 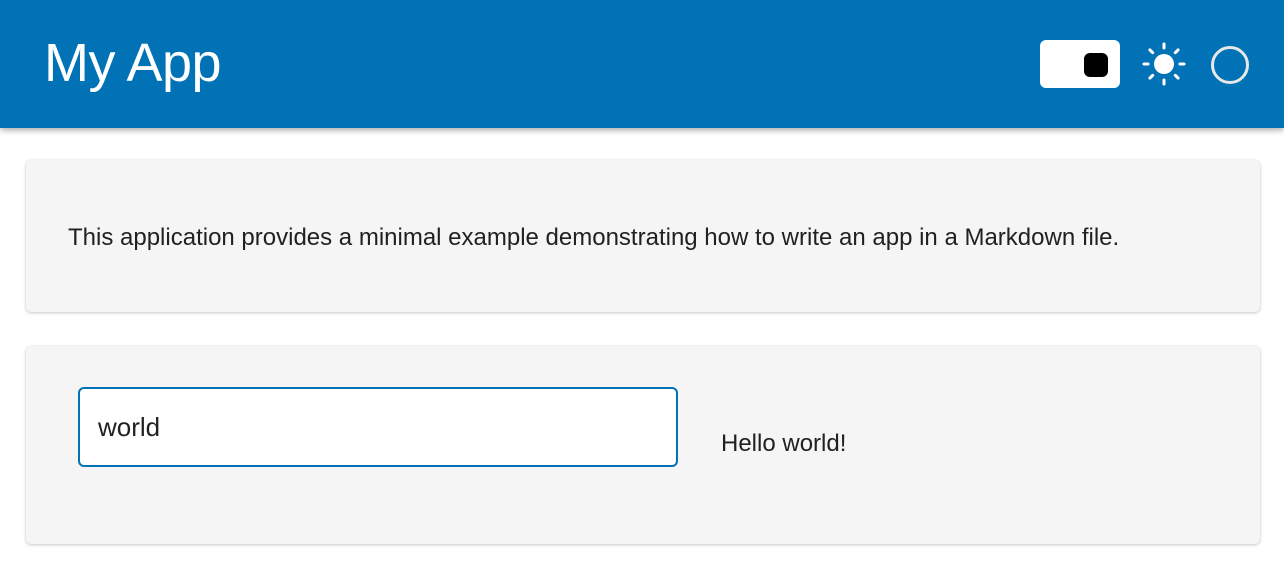 What do you see at coordinates (133, 63) in the screenshot?
I see `app-title: My App` at bounding box center [133, 63].